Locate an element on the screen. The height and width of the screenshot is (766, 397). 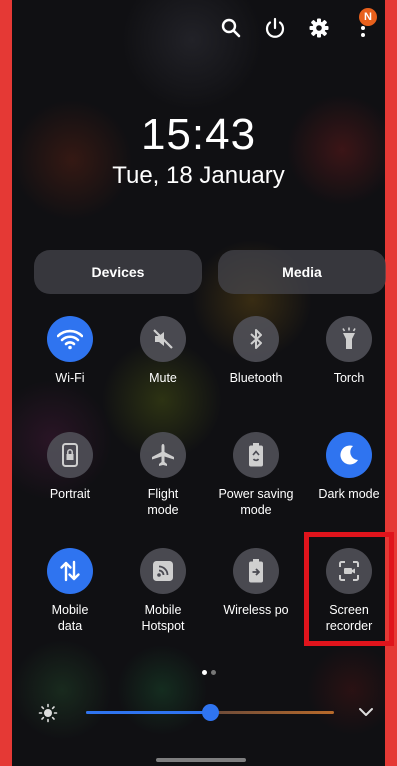
chevron-down-icon is located at coordinates (366, 714).